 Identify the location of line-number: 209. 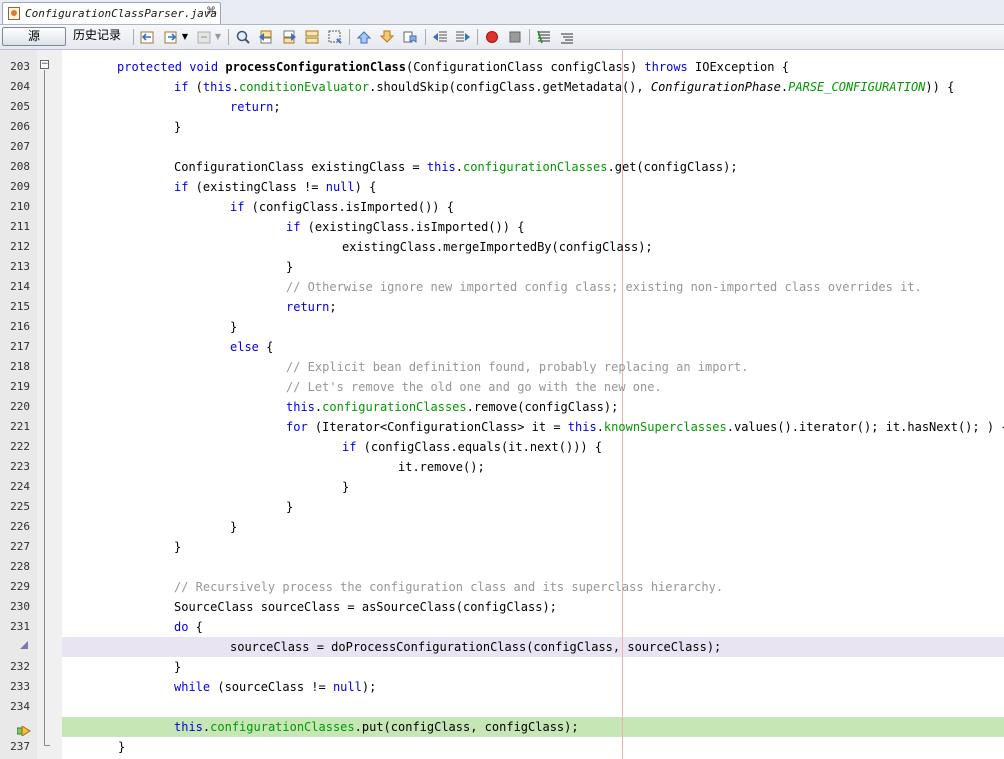
(20, 186).